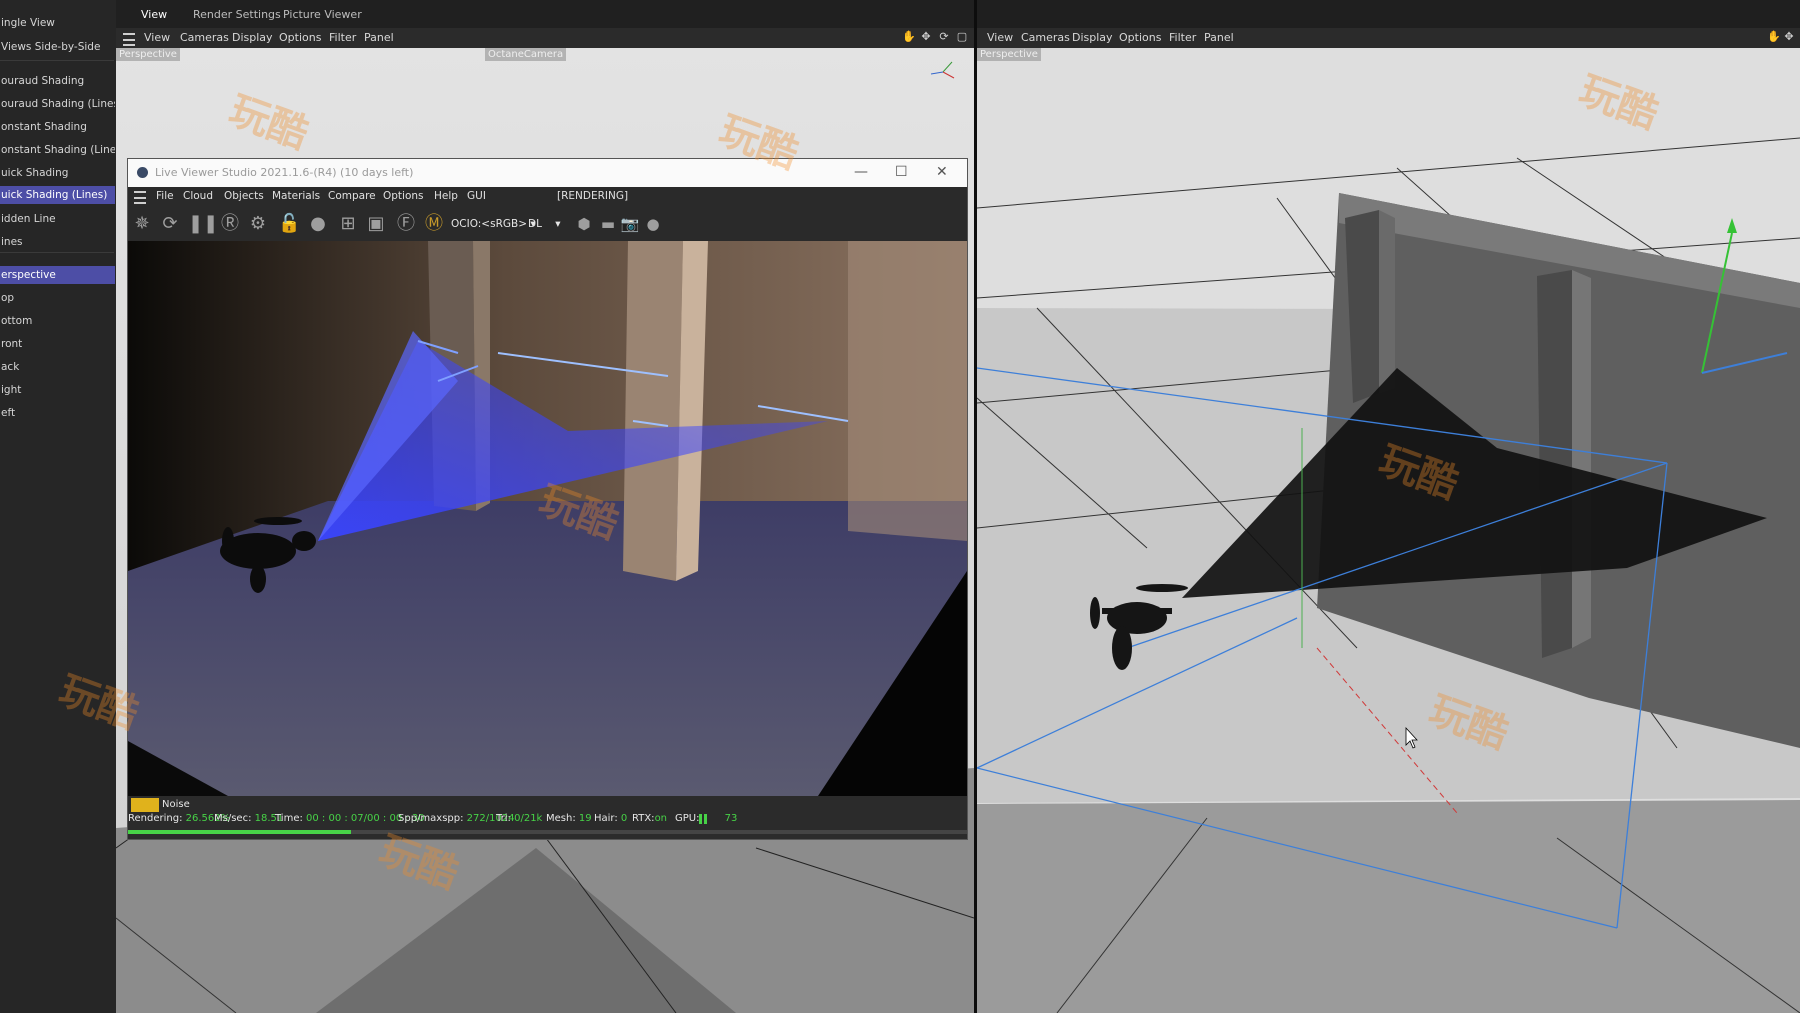 The image size is (1800, 1013). I want to click on menu-item-lines: ines, so click(57, 242).